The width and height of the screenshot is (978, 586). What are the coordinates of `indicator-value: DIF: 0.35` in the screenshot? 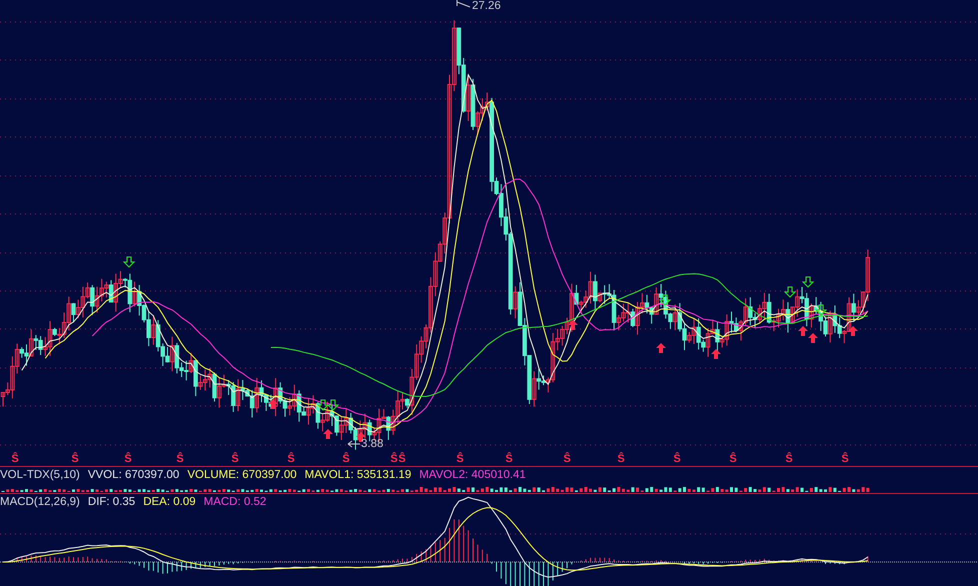 It's located at (112, 502).